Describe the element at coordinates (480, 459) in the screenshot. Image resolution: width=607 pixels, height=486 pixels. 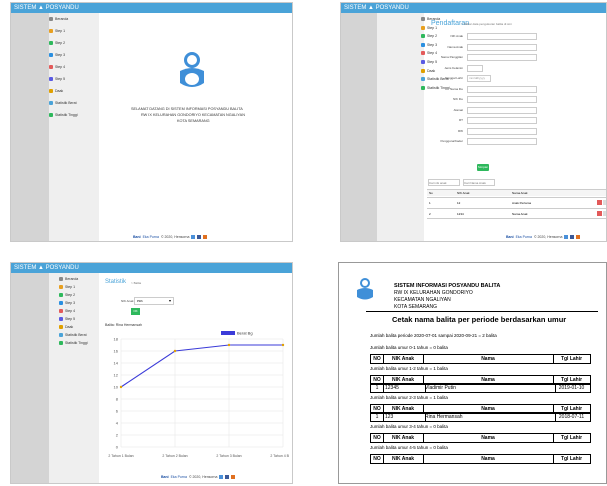
I see `doc-table-header: NO NIK Anak Nama Tgl Lahir` at that location.